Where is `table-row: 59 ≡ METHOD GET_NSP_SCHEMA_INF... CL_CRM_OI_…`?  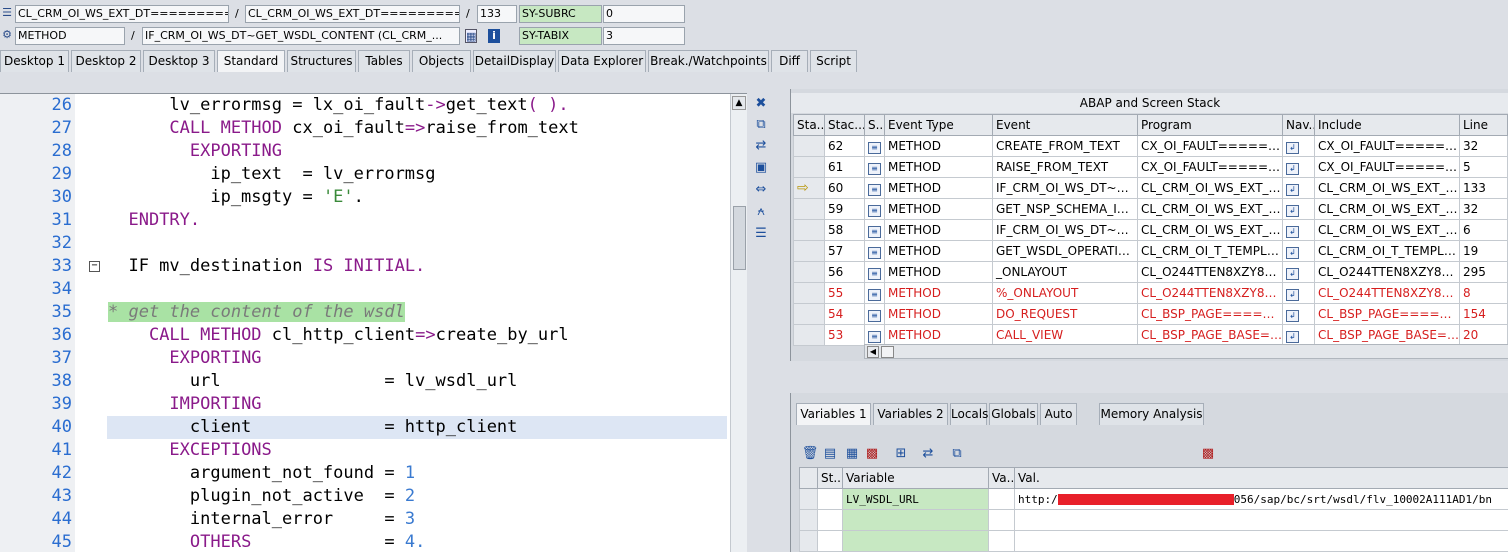
table-row: 59 ≡ METHOD GET_NSP_SCHEMA_INF... CL_CRM_OI_… is located at coordinates (1150, 209).